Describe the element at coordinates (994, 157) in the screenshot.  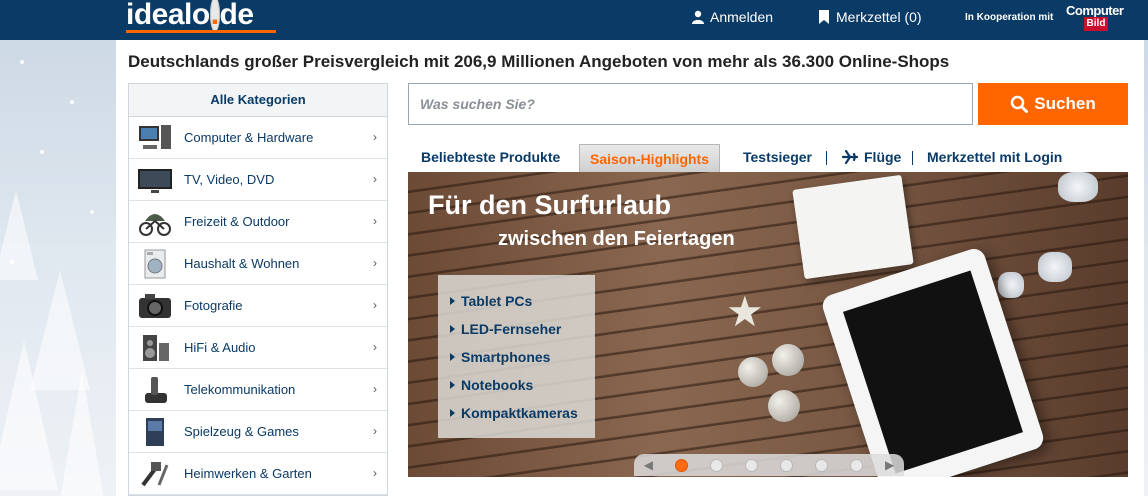
I see `tab-merkzettel-login: Merkzettel mit Login` at that location.